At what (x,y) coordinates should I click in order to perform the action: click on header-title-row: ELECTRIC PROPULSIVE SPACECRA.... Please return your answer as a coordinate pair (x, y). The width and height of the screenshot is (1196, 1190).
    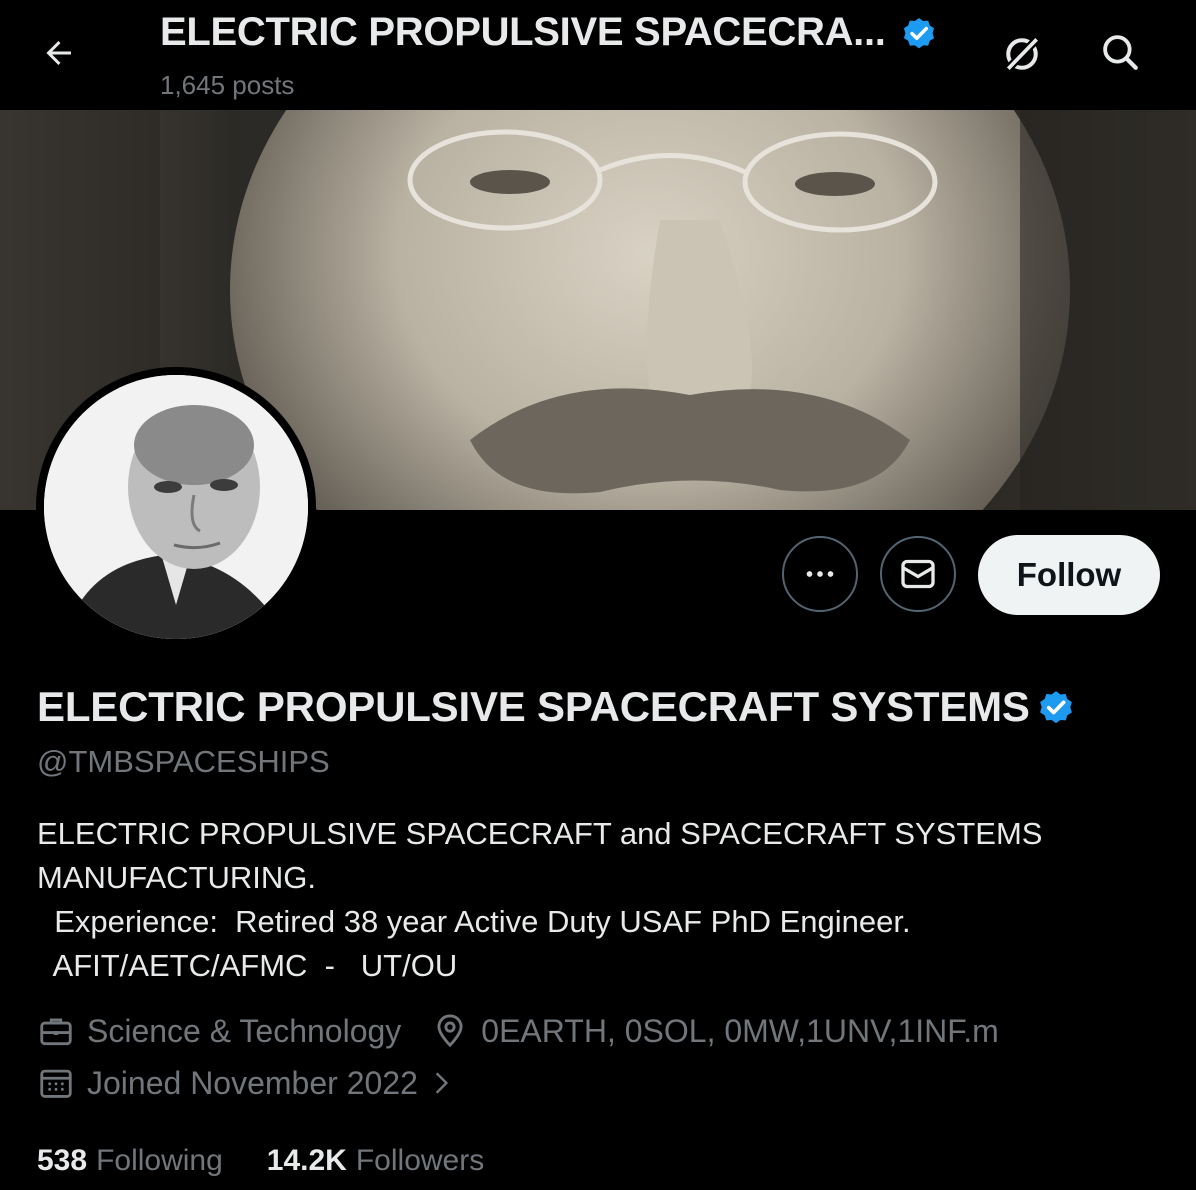
    Looking at the image, I should click on (549, 32).